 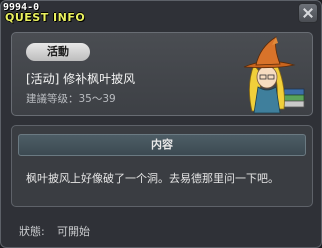 I want to click on window-title: QUEST INFO, so click(x=45, y=17).